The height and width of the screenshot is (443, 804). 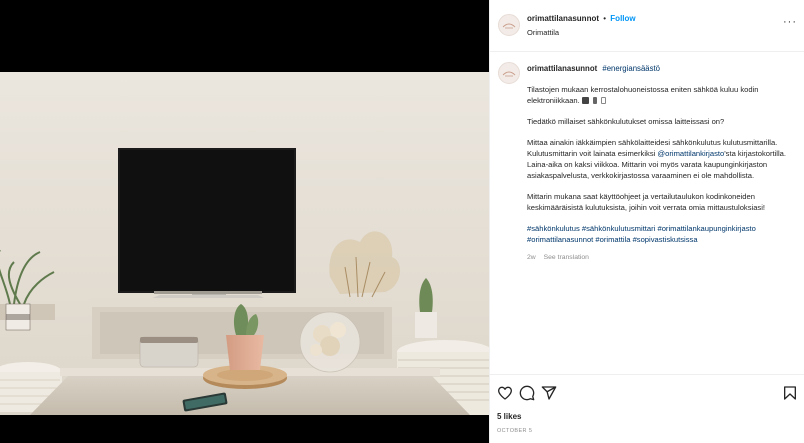 I want to click on more-options-button: ···, so click(x=790, y=22).